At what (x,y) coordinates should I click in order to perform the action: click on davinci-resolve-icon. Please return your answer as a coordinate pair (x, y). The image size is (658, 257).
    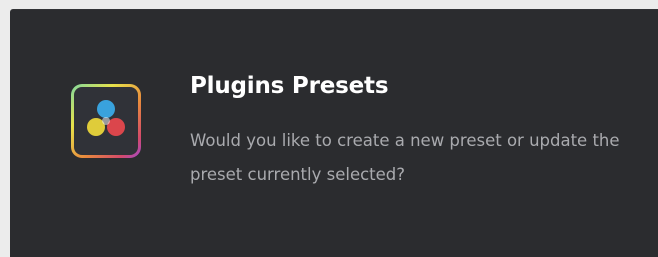
    Looking at the image, I should click on (106, 121).